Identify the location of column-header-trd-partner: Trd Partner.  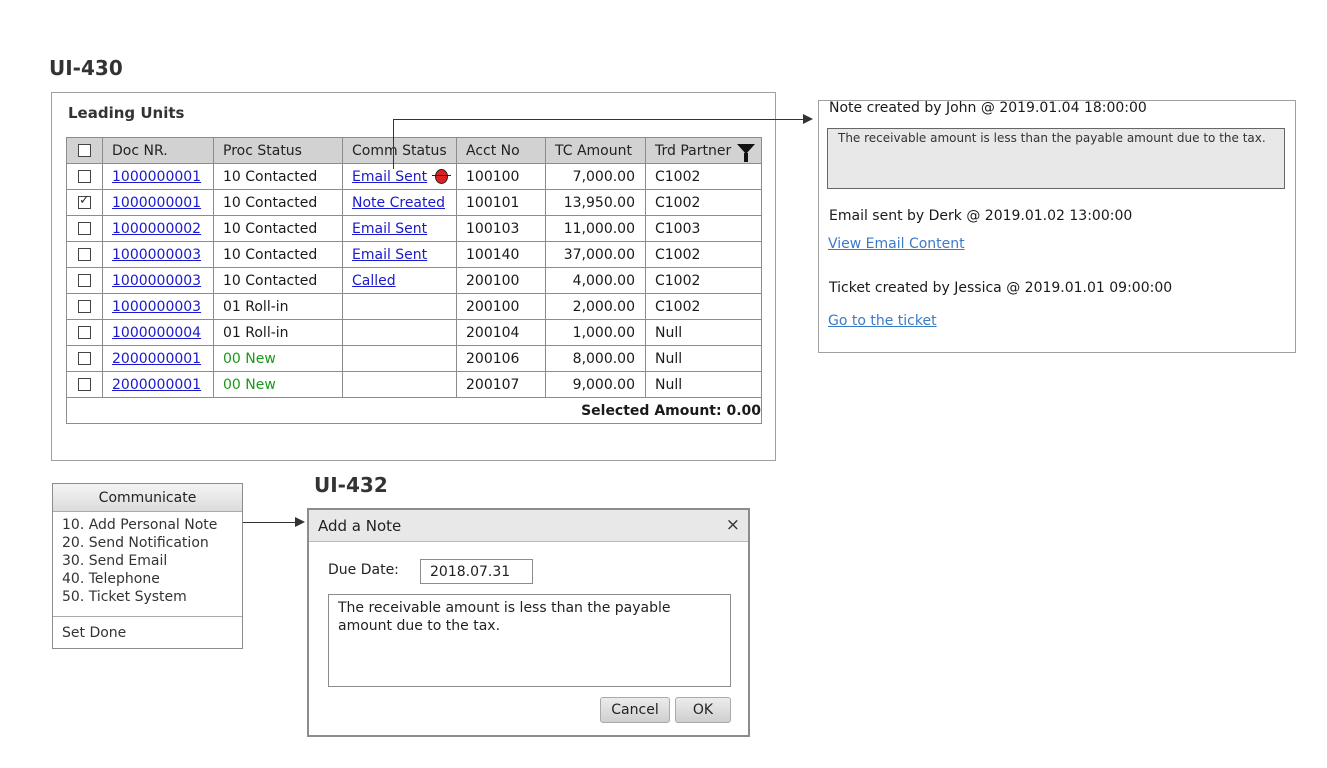
(703, 150).